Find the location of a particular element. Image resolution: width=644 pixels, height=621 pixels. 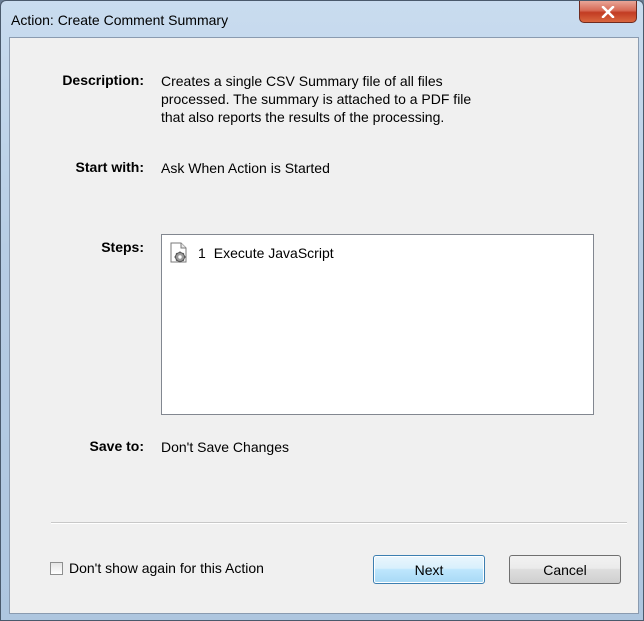

checkbox-box is located at coordinates (56, 568).